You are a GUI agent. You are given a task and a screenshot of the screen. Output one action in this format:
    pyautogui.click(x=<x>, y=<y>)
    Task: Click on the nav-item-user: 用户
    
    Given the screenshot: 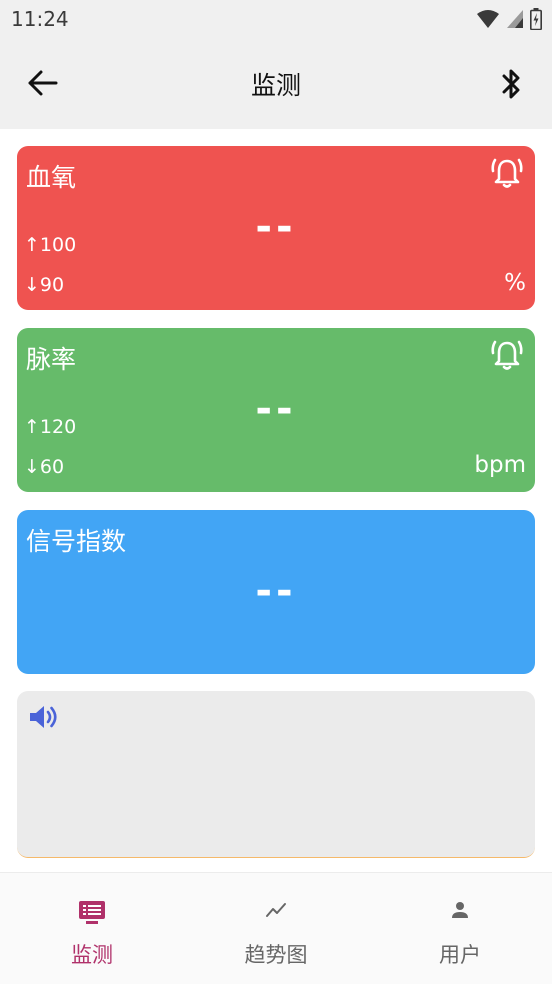 What is the action you would take?
    pyautogui.click(x=460, y=928)
    